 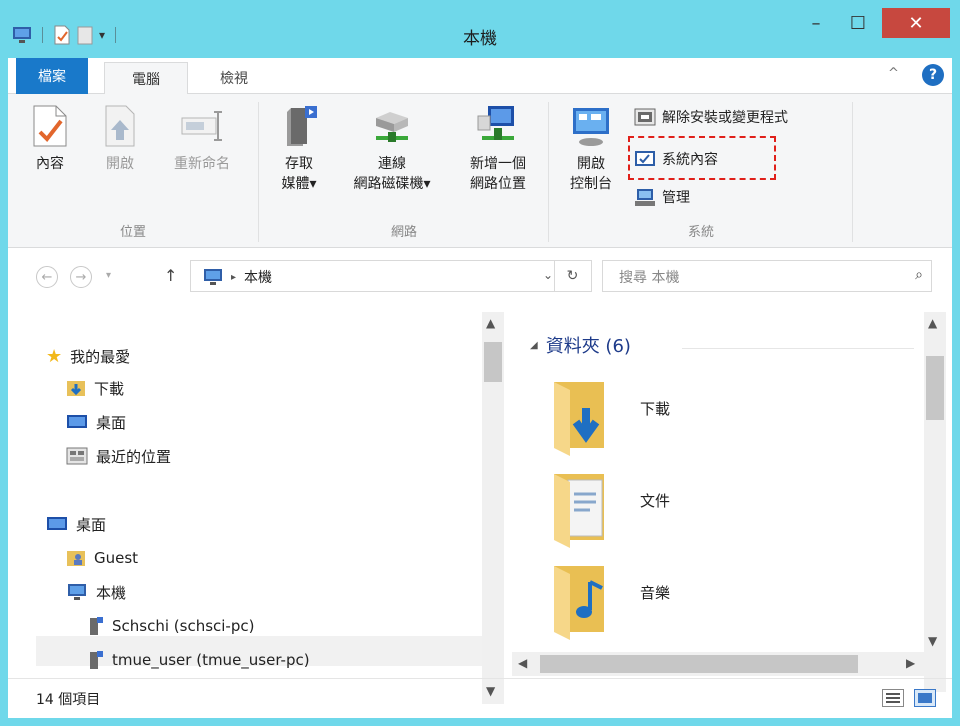 What do you see at coordinates (102, 558) in the screenshot?
I see `tree-item-guest: Guest` at bounding box center [102, 558].